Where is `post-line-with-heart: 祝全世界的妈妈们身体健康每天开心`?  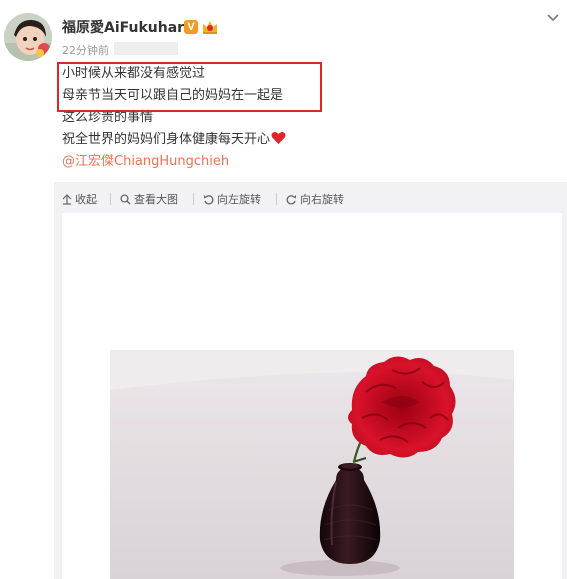
post-line-with-heart: 祝全世界的妈妈们身体健康每天开心 is located at coordinates (174, 140).